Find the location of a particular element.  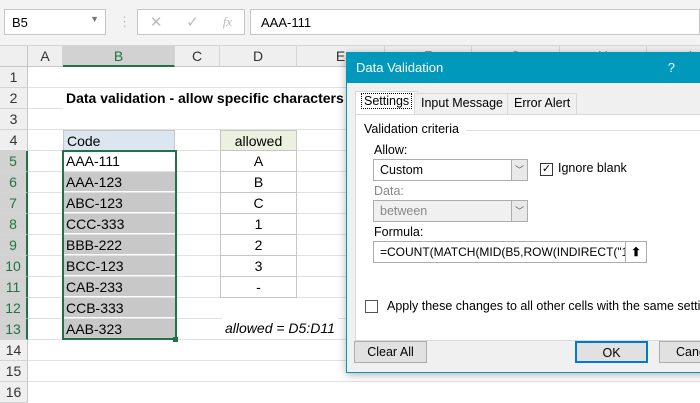

column-header-c: C is located at coordinates (197, 56).